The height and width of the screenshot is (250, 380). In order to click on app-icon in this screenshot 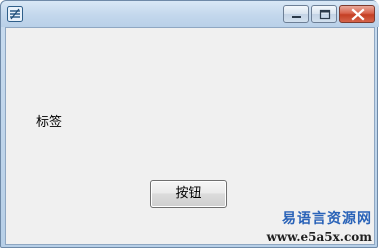, I will do `click(15, 14)`.